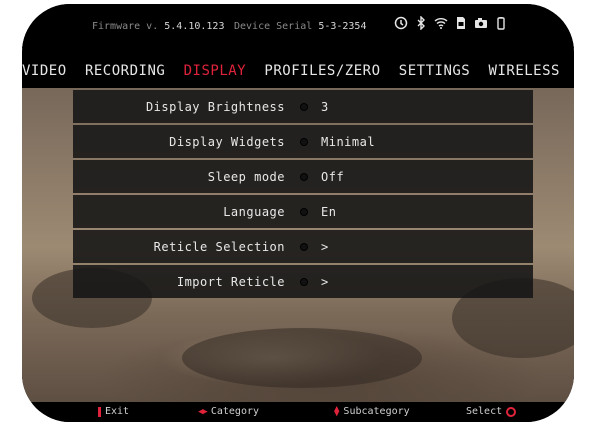 Image resolution: width=592 pixels, height=424 pixels. Describe the element at coordinates (298, 412) in the screenshot. I see `control-hints-bar: Exit ◀▶ Category ▲ ▼ Subcategory Select` at that location.